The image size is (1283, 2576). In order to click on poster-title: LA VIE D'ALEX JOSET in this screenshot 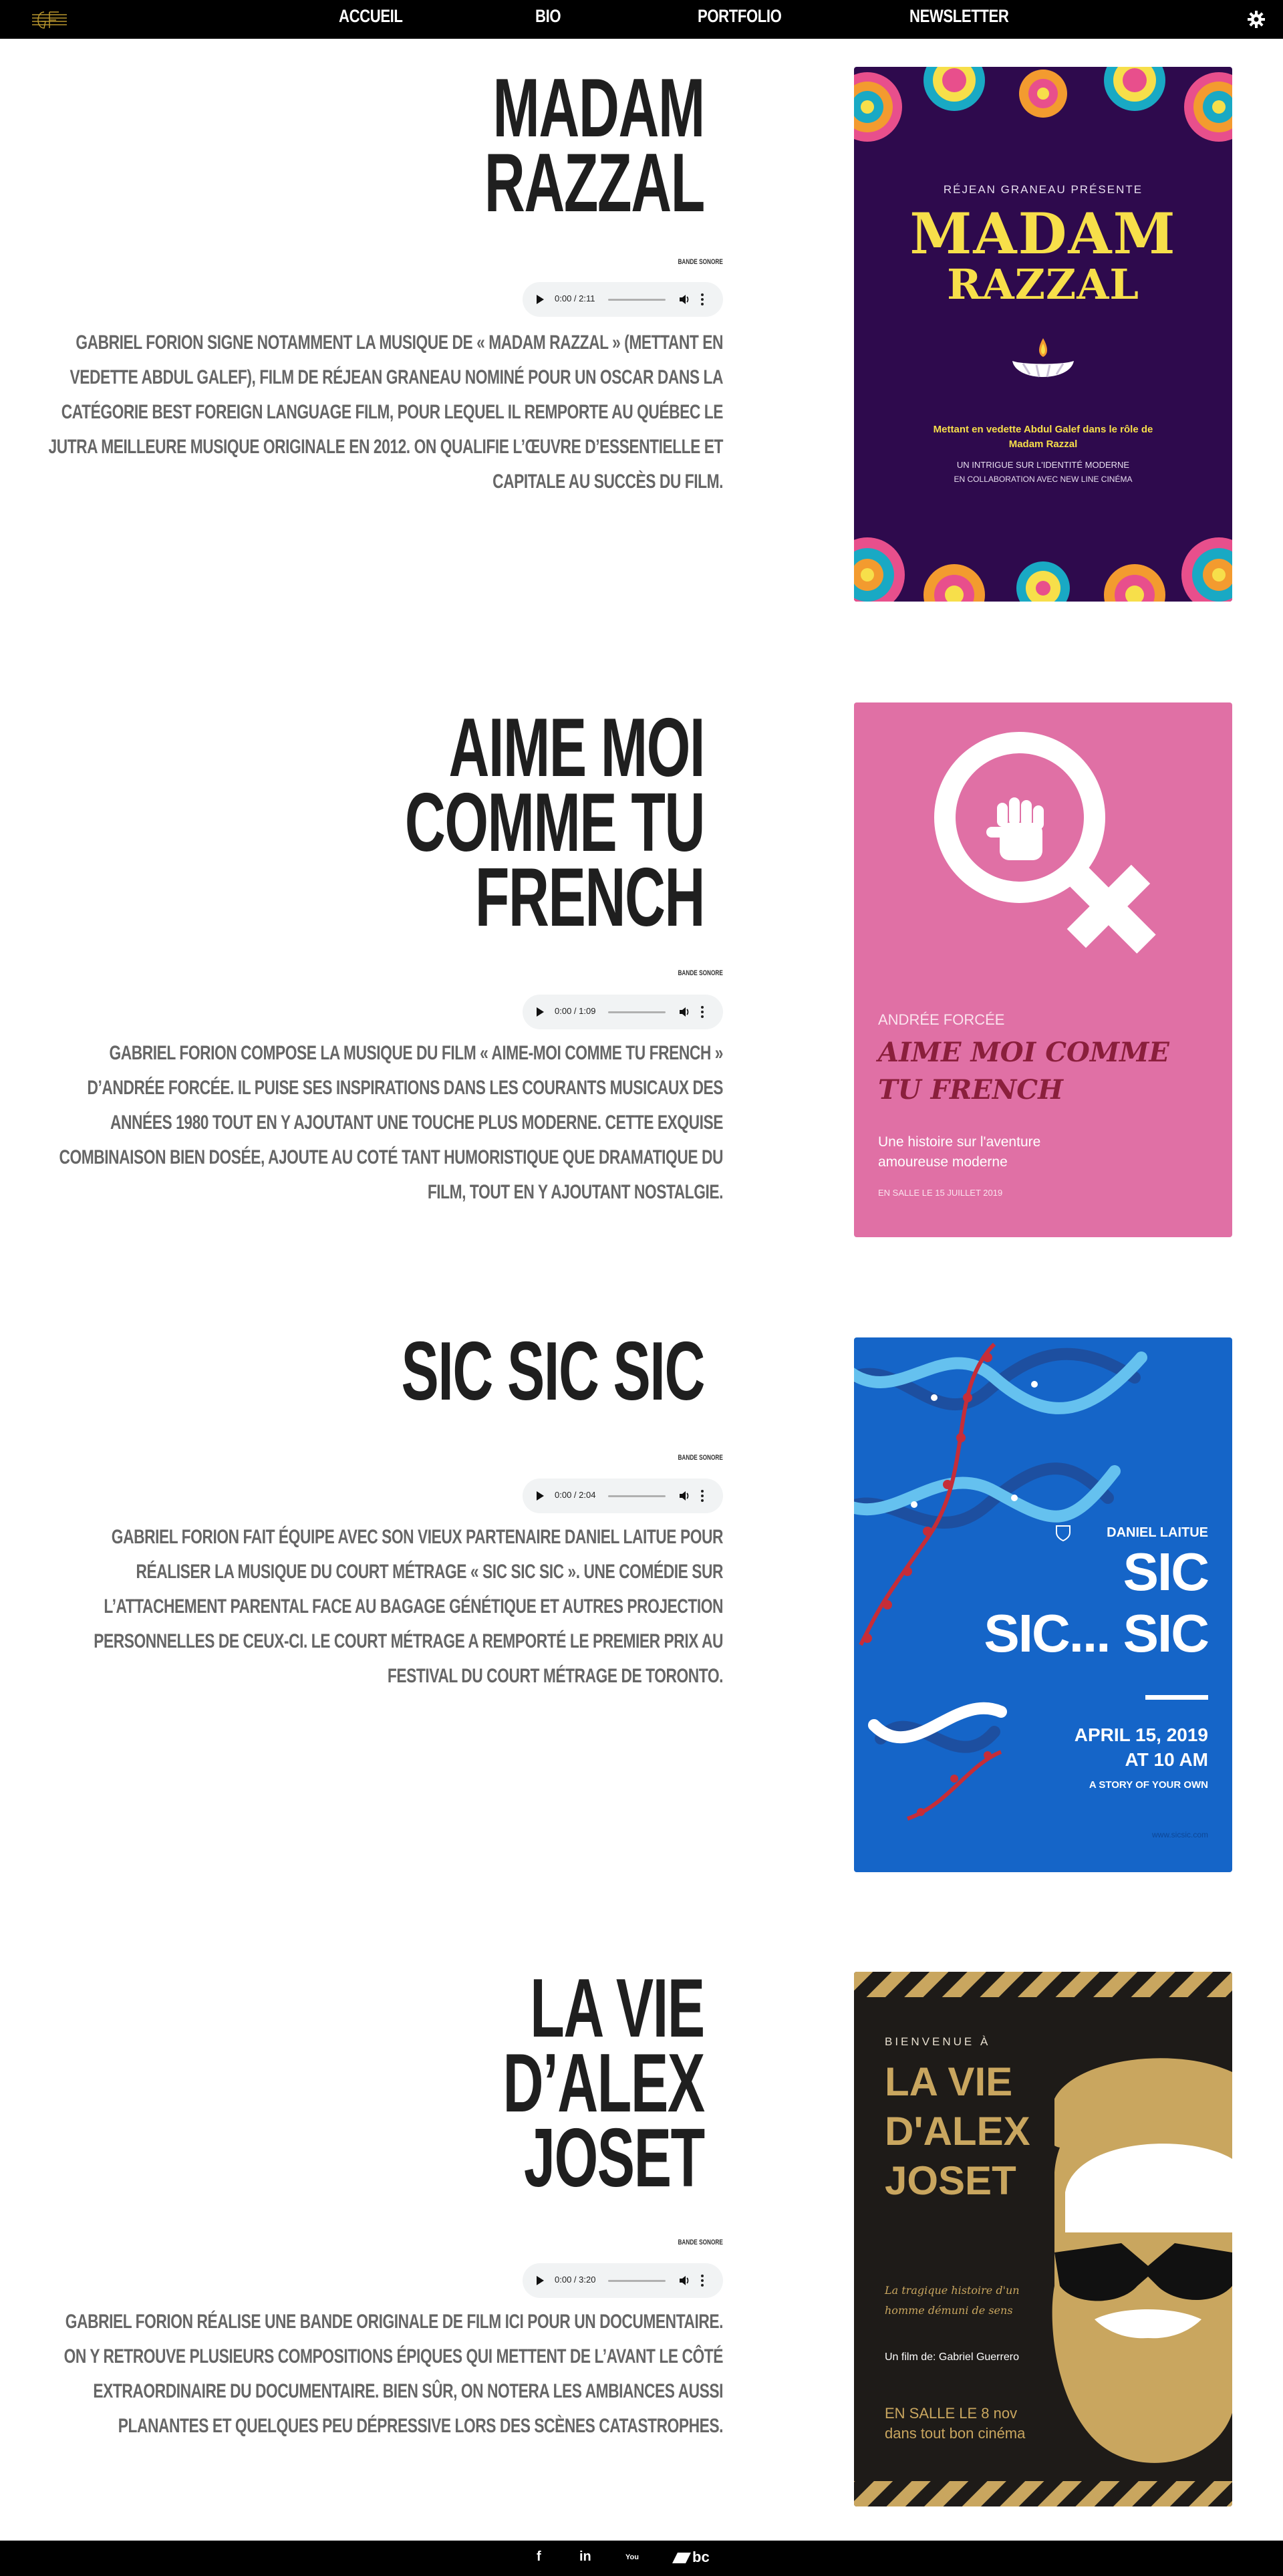, I will do `click(957, 2131)`.